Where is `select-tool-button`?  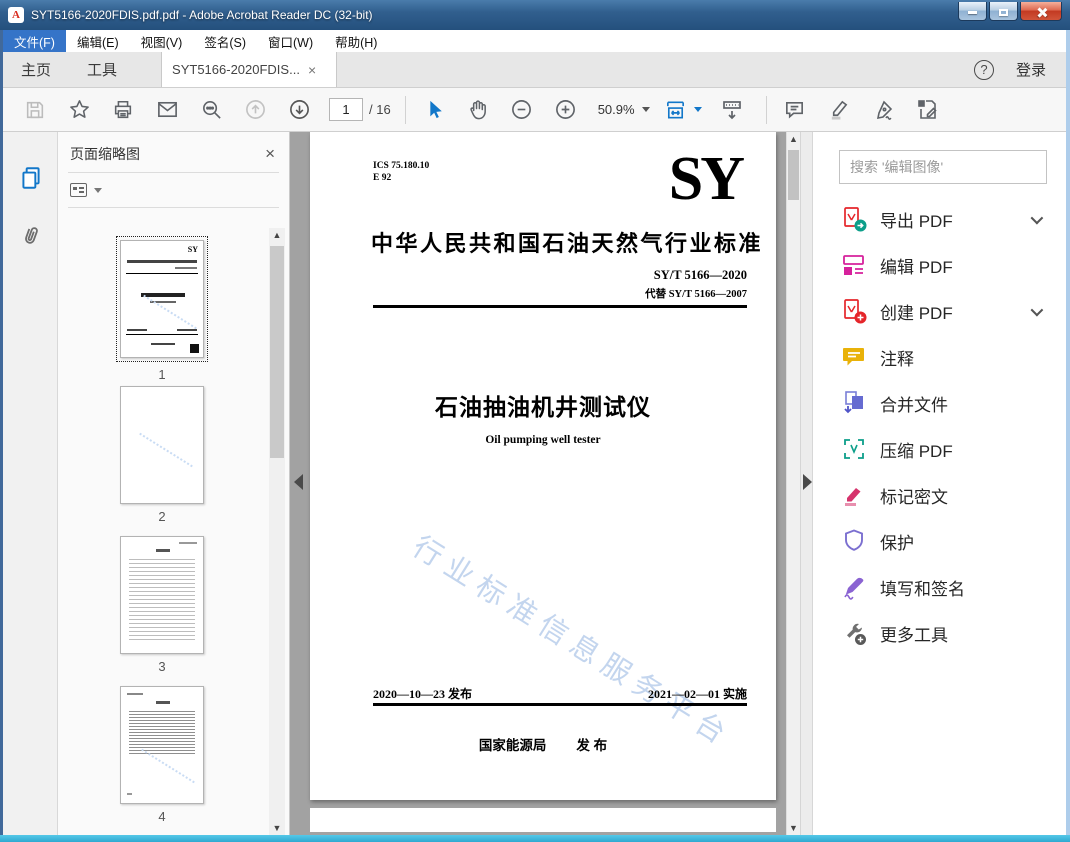
select-tool-button is located at coordinates (434, 110).